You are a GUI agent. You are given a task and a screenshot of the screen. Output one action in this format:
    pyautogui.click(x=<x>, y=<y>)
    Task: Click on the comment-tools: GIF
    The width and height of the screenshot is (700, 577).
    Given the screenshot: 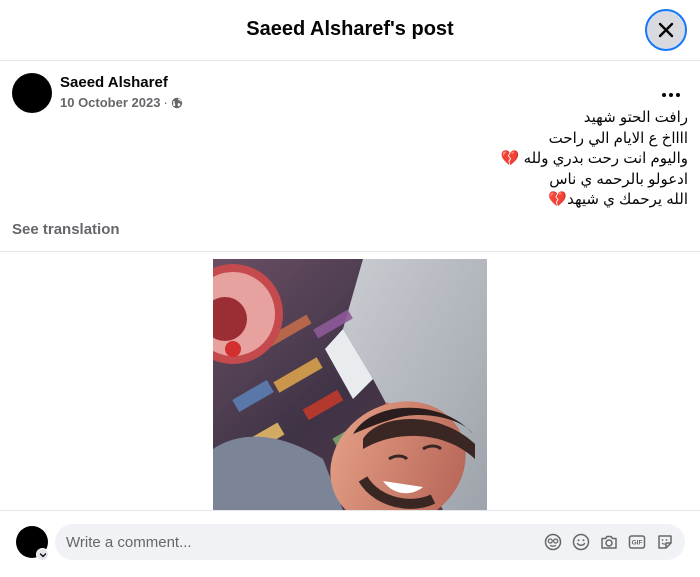 What is the action you would take?
    pyautogui.click(x=609, y=542)
    